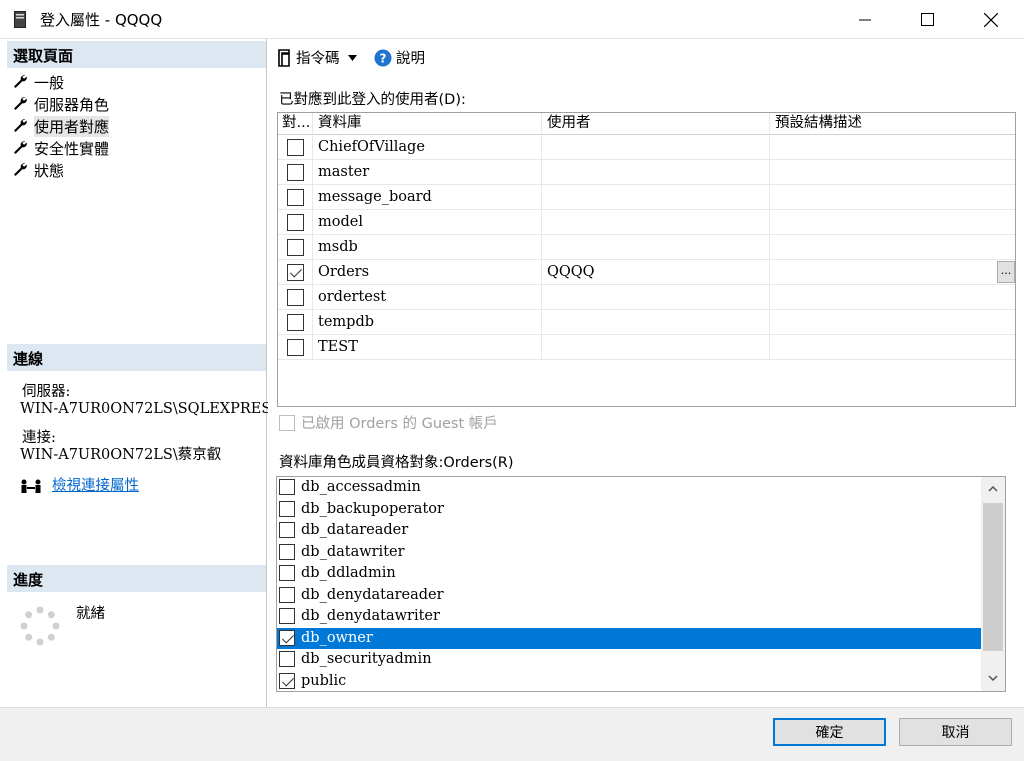  I want to click on page-item-label: 安全性實體, so click(72, 148).